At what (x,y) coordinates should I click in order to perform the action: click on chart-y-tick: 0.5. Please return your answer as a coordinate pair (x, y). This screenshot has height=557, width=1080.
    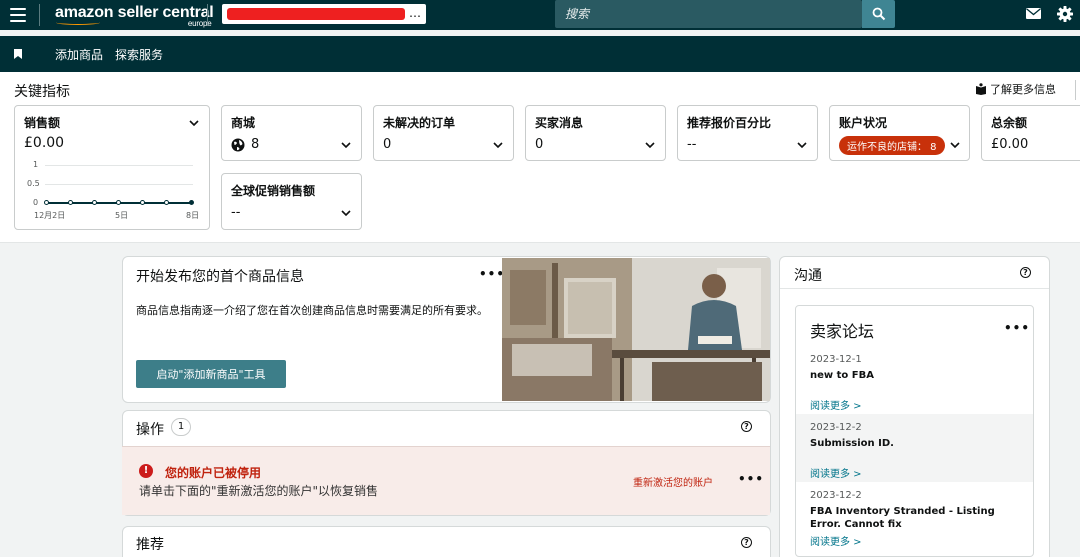
    Looking at the image, I should click on (33, 183).